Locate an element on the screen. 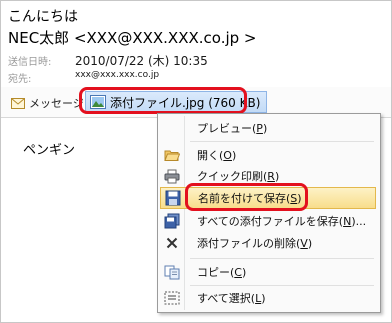 The height and width of the screenshot is (323, 392). sent-value: 2010/07/22 (木) 10:35 is located at coordinates (141, 61).